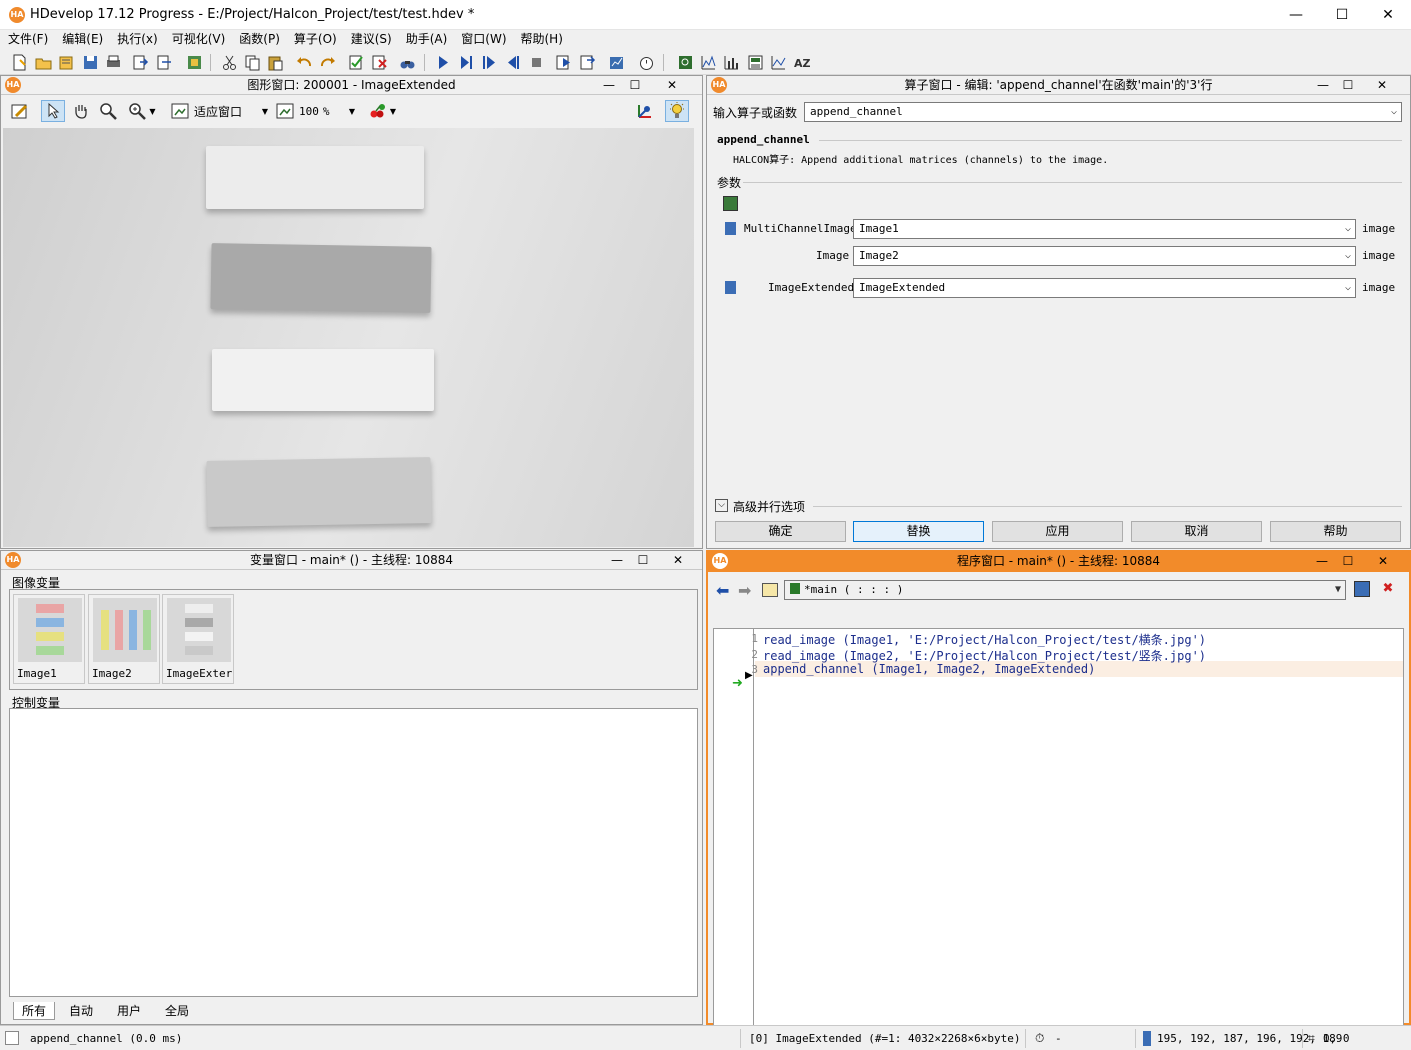 Image resolution: width=1411 pixels, height=1050 pixels. Describe the element at coordinates (353, 852) in the screenshot. I see `control-vars-area` at that location.